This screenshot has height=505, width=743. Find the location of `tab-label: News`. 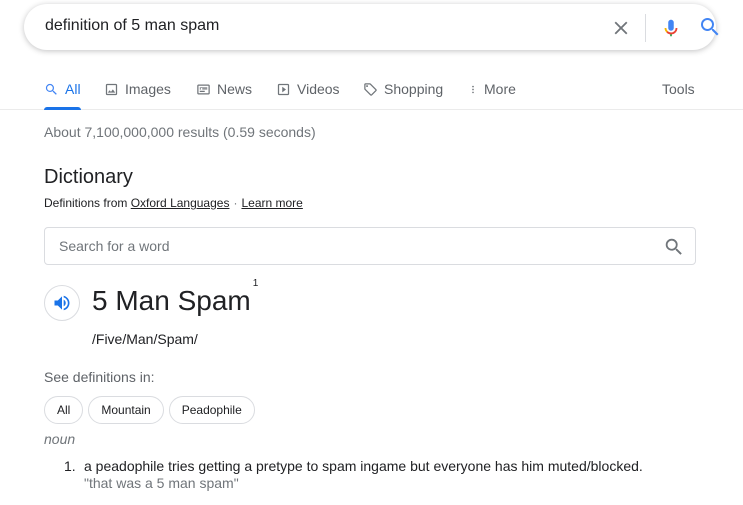

tab-label: News is located at coordinates (235, 89).